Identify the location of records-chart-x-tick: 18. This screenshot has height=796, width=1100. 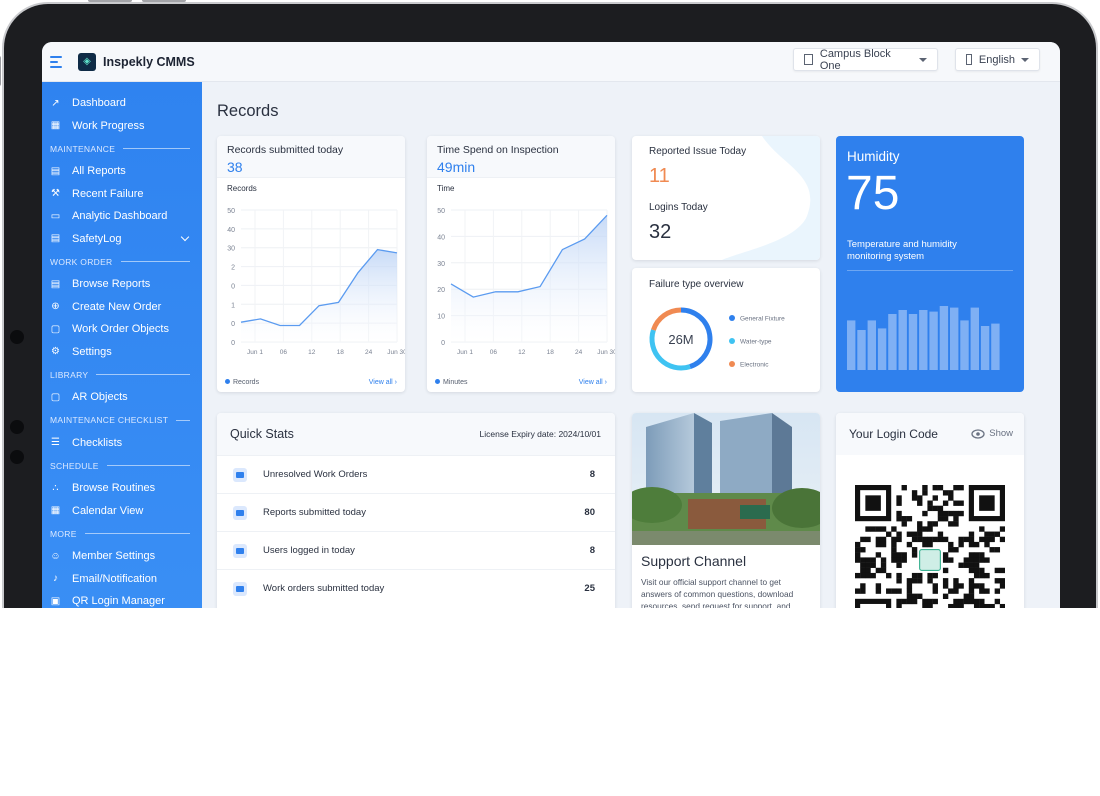
(341, 352).